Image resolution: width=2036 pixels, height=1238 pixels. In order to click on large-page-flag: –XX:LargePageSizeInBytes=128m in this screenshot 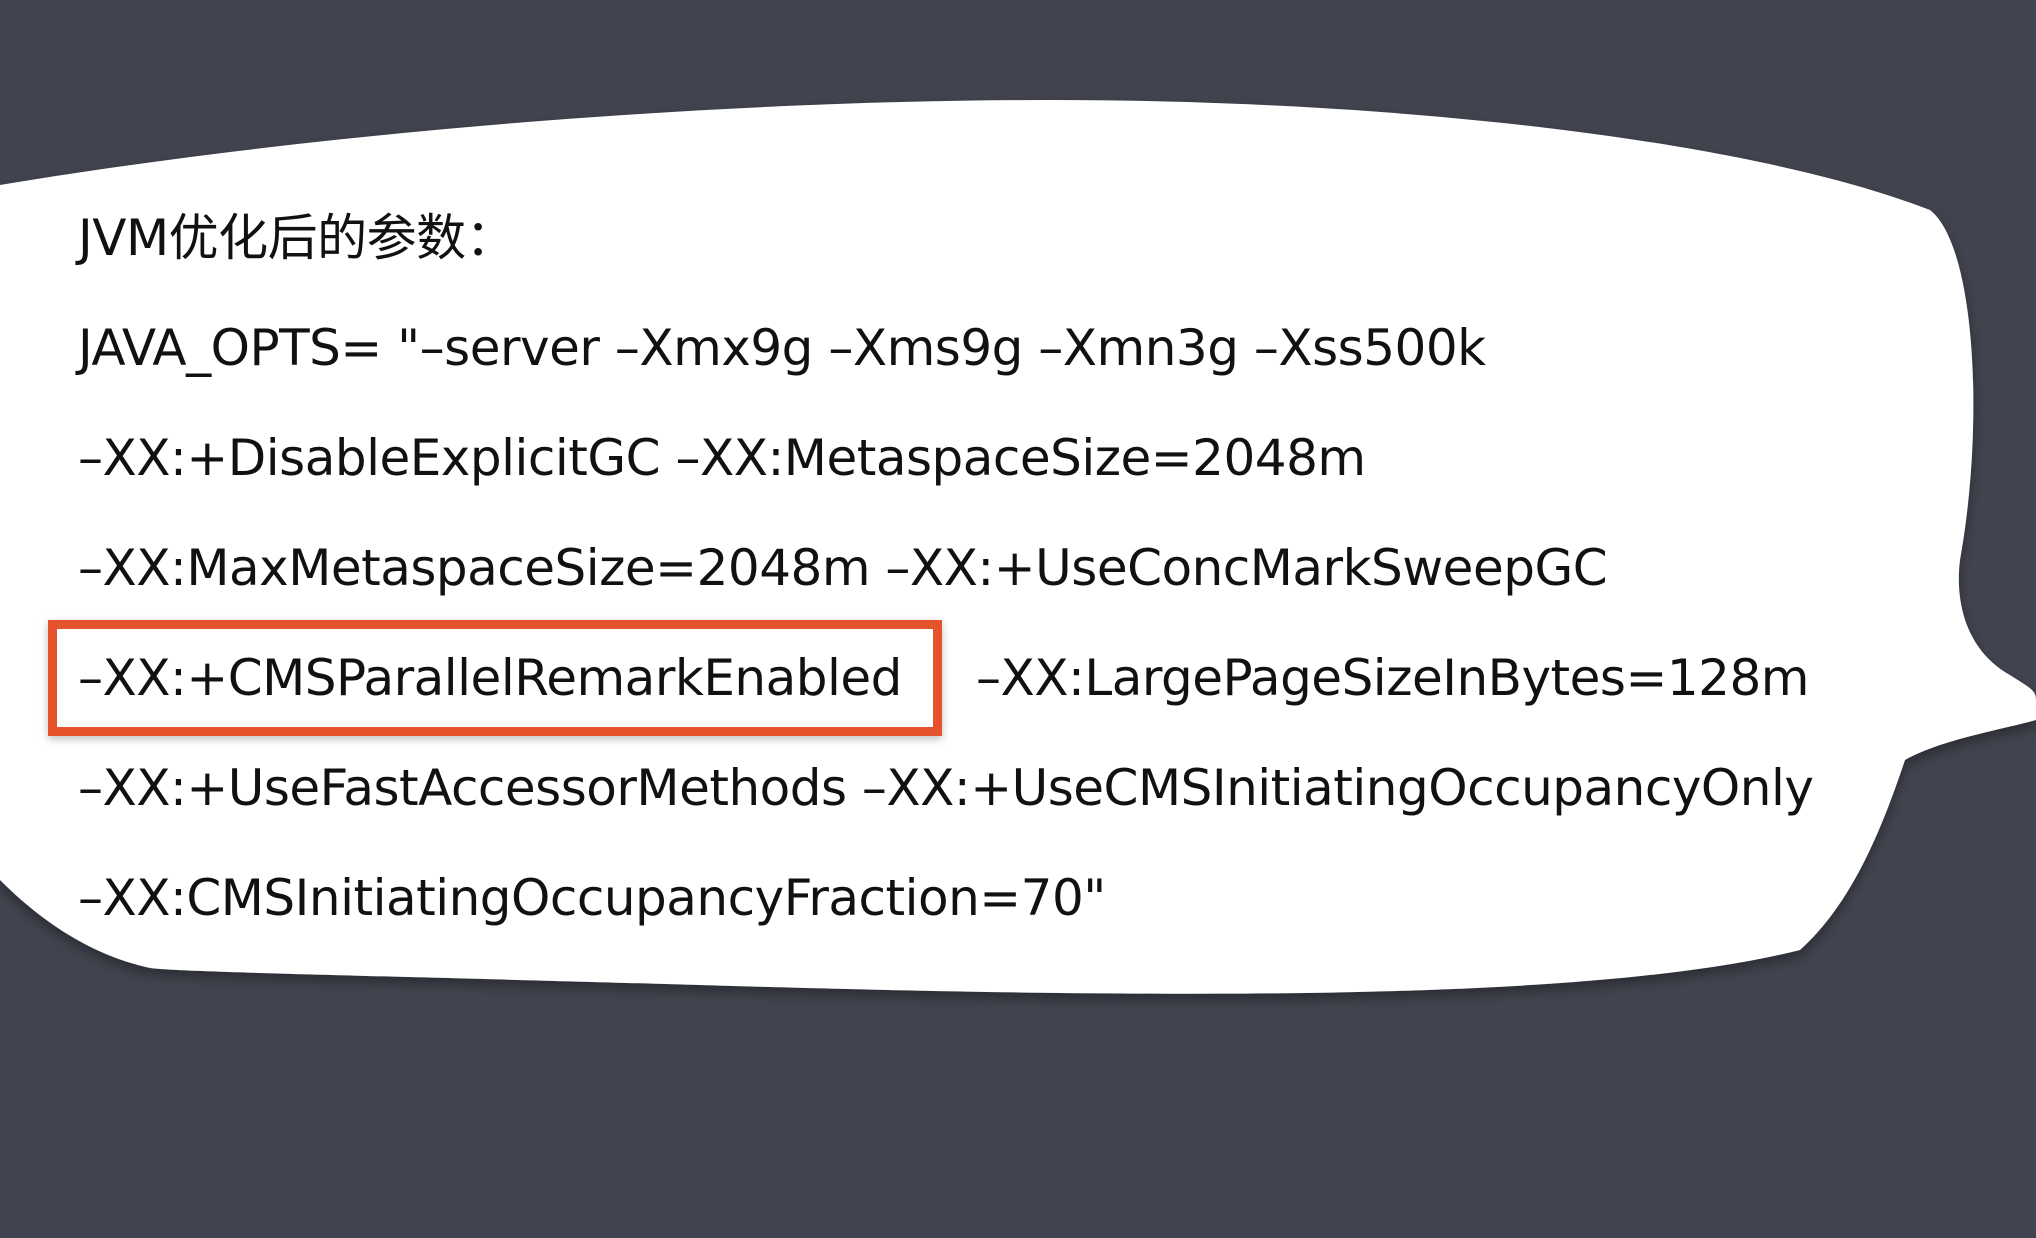, I will do `click(1393, 678)`.